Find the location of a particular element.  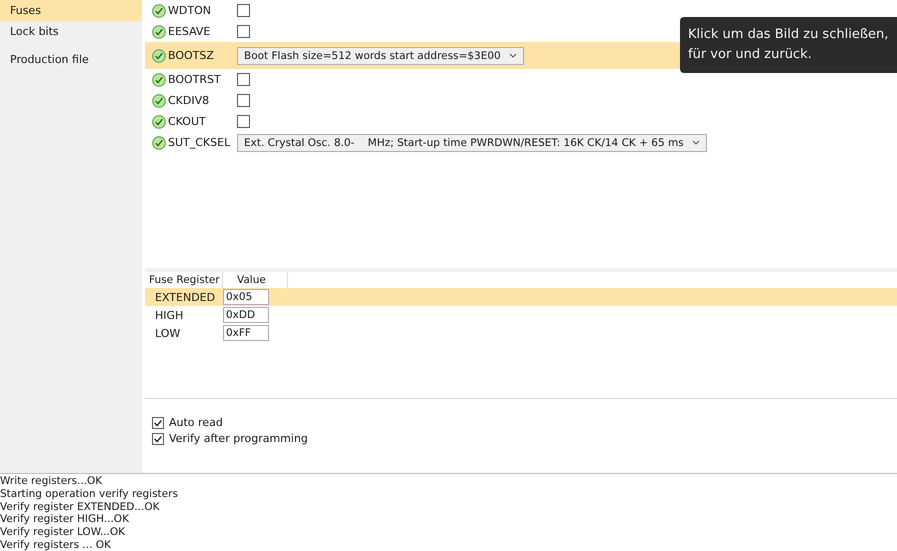

option-label: Auto read is located at coordinates (196, 422).